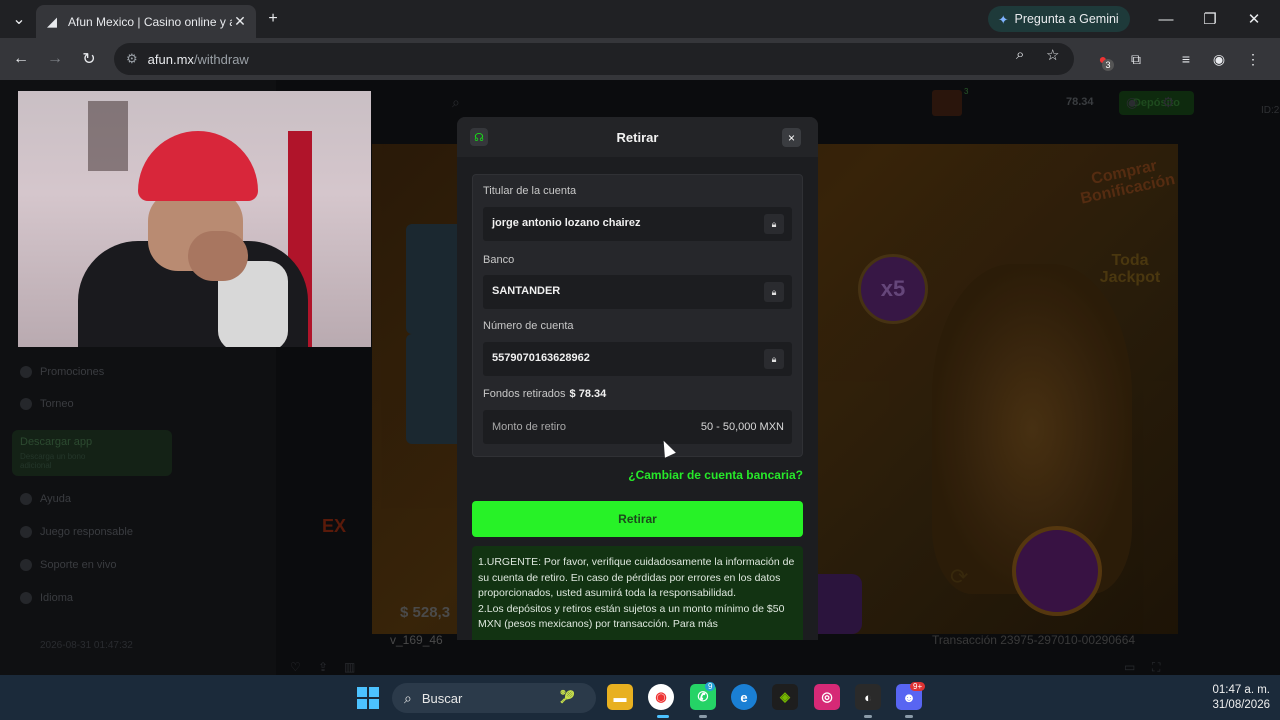  Describe the element at coordinates (499, 260) in the screenshot. I see `bank-label: Banco` at that location.